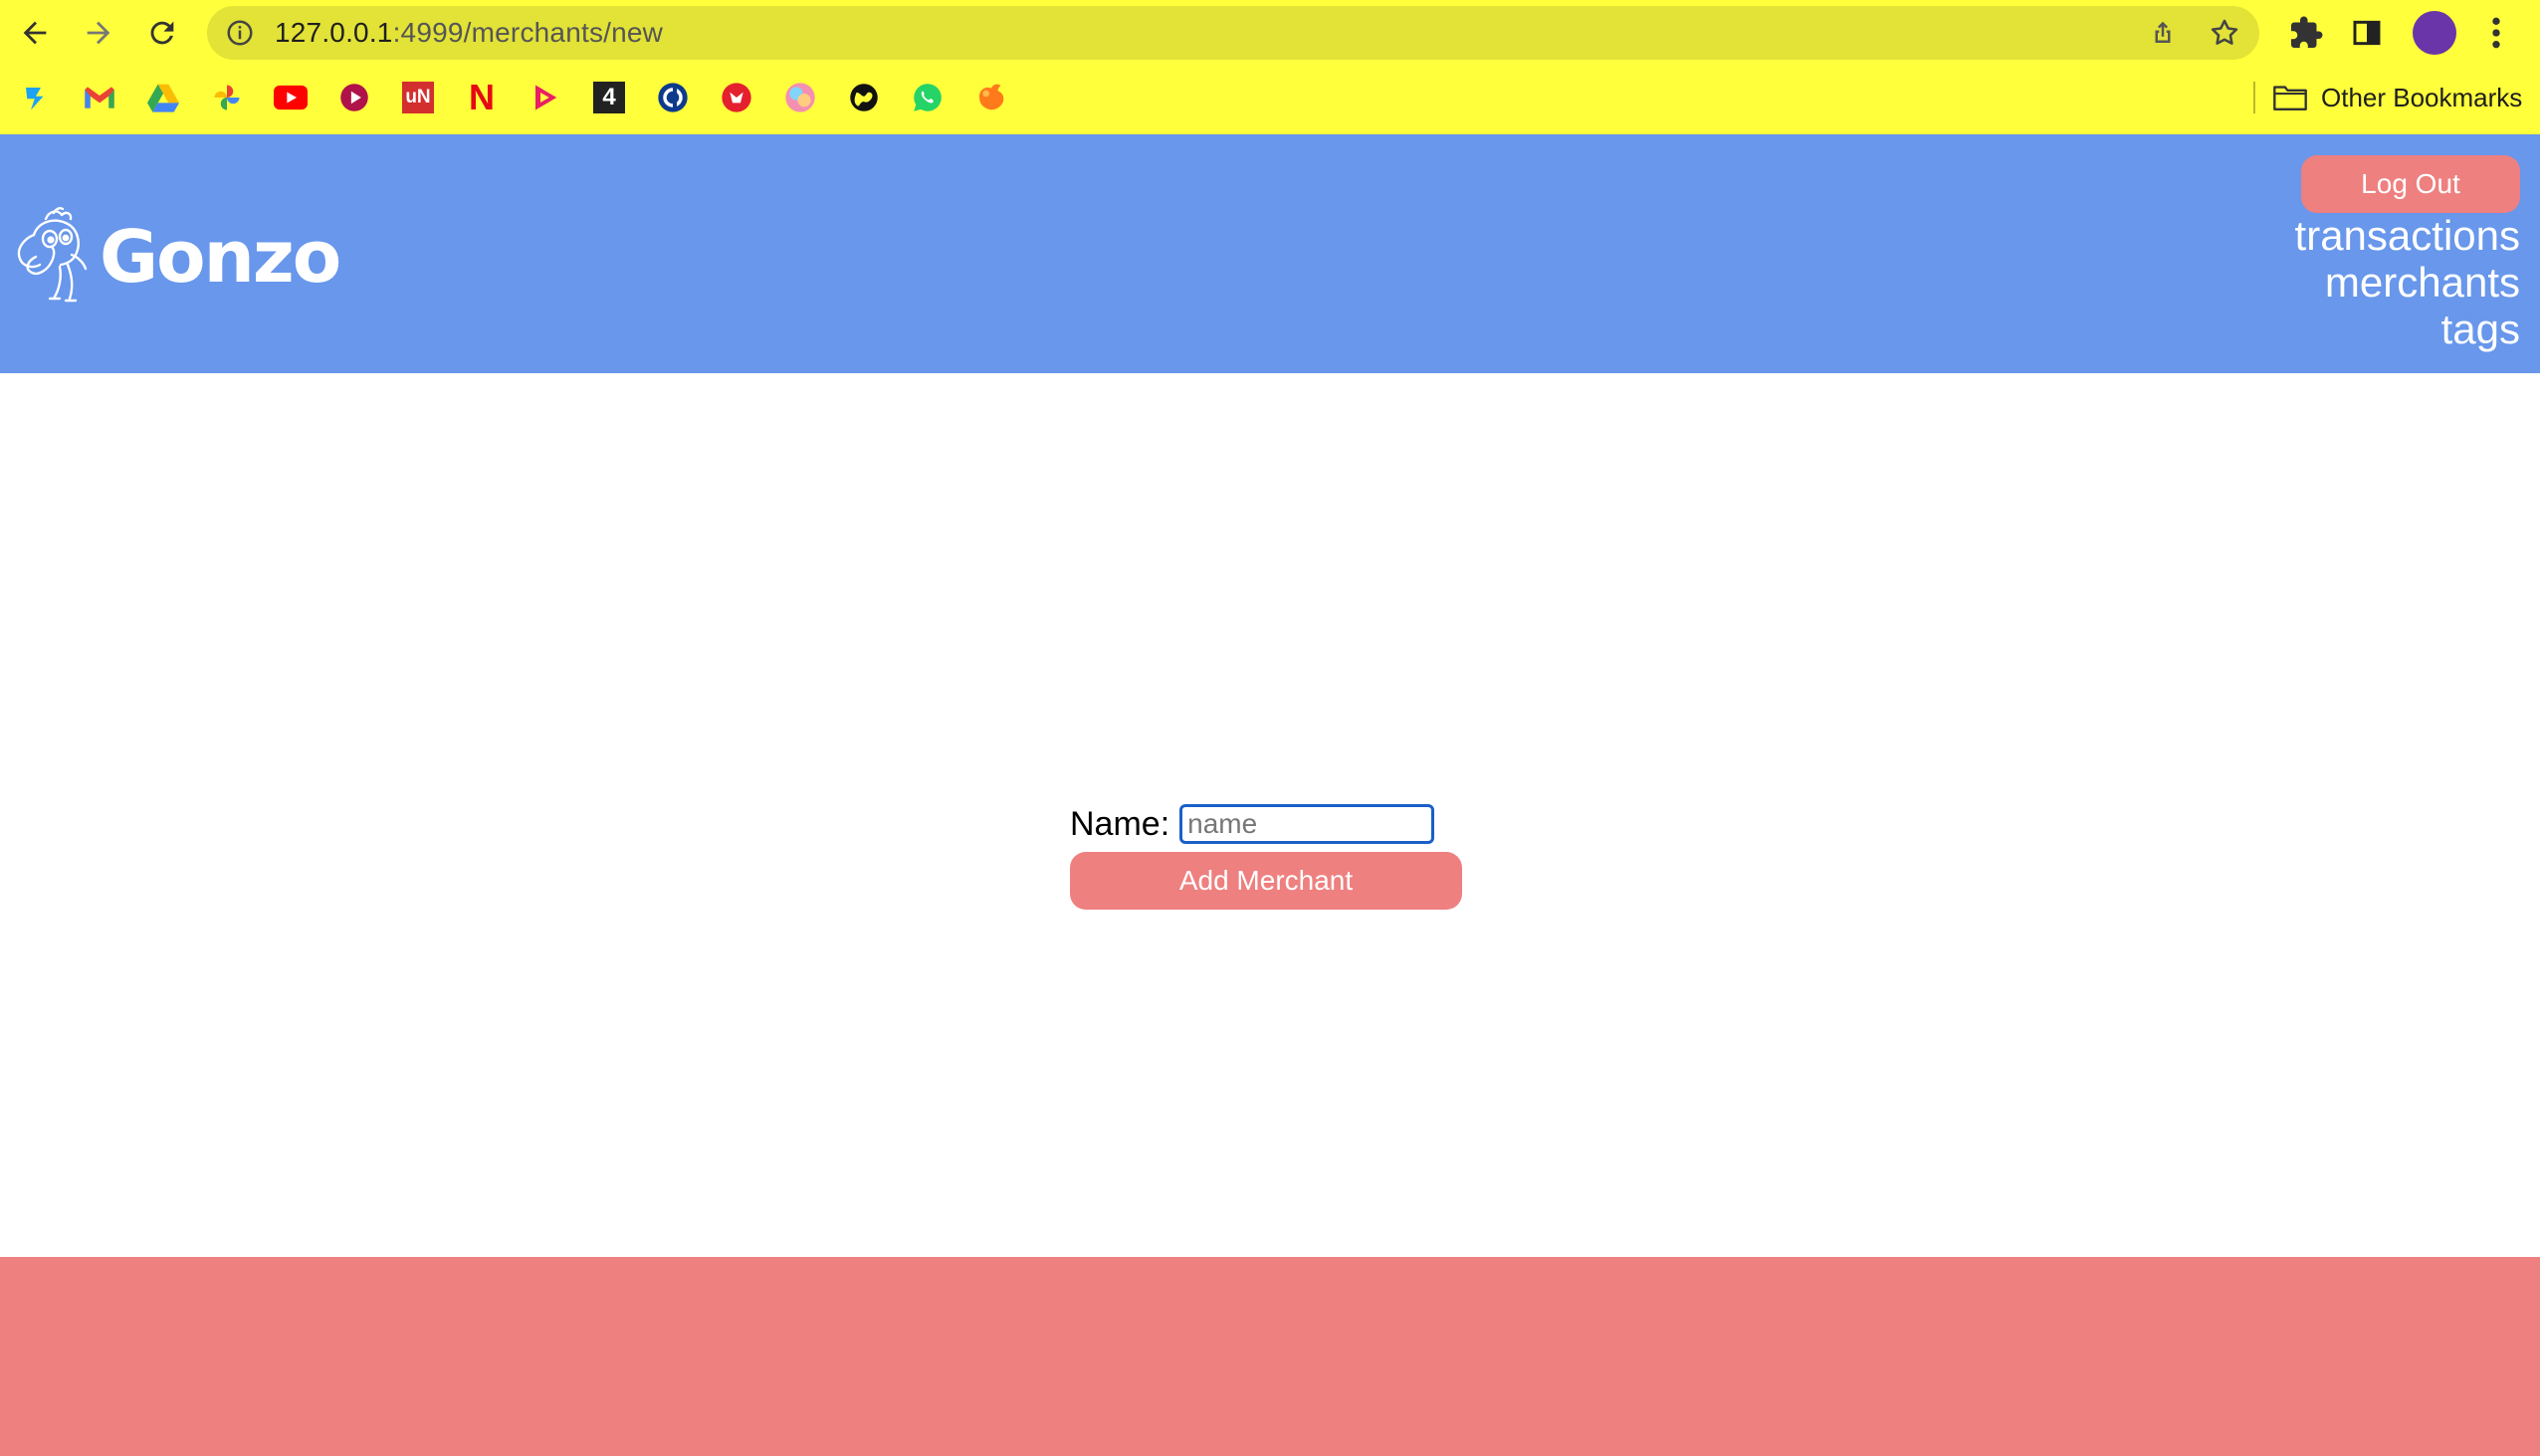 The height and width of the screenshot is (1456, 2540). I want to click on nav-link-merchants: merchants, so click(2407, 282).